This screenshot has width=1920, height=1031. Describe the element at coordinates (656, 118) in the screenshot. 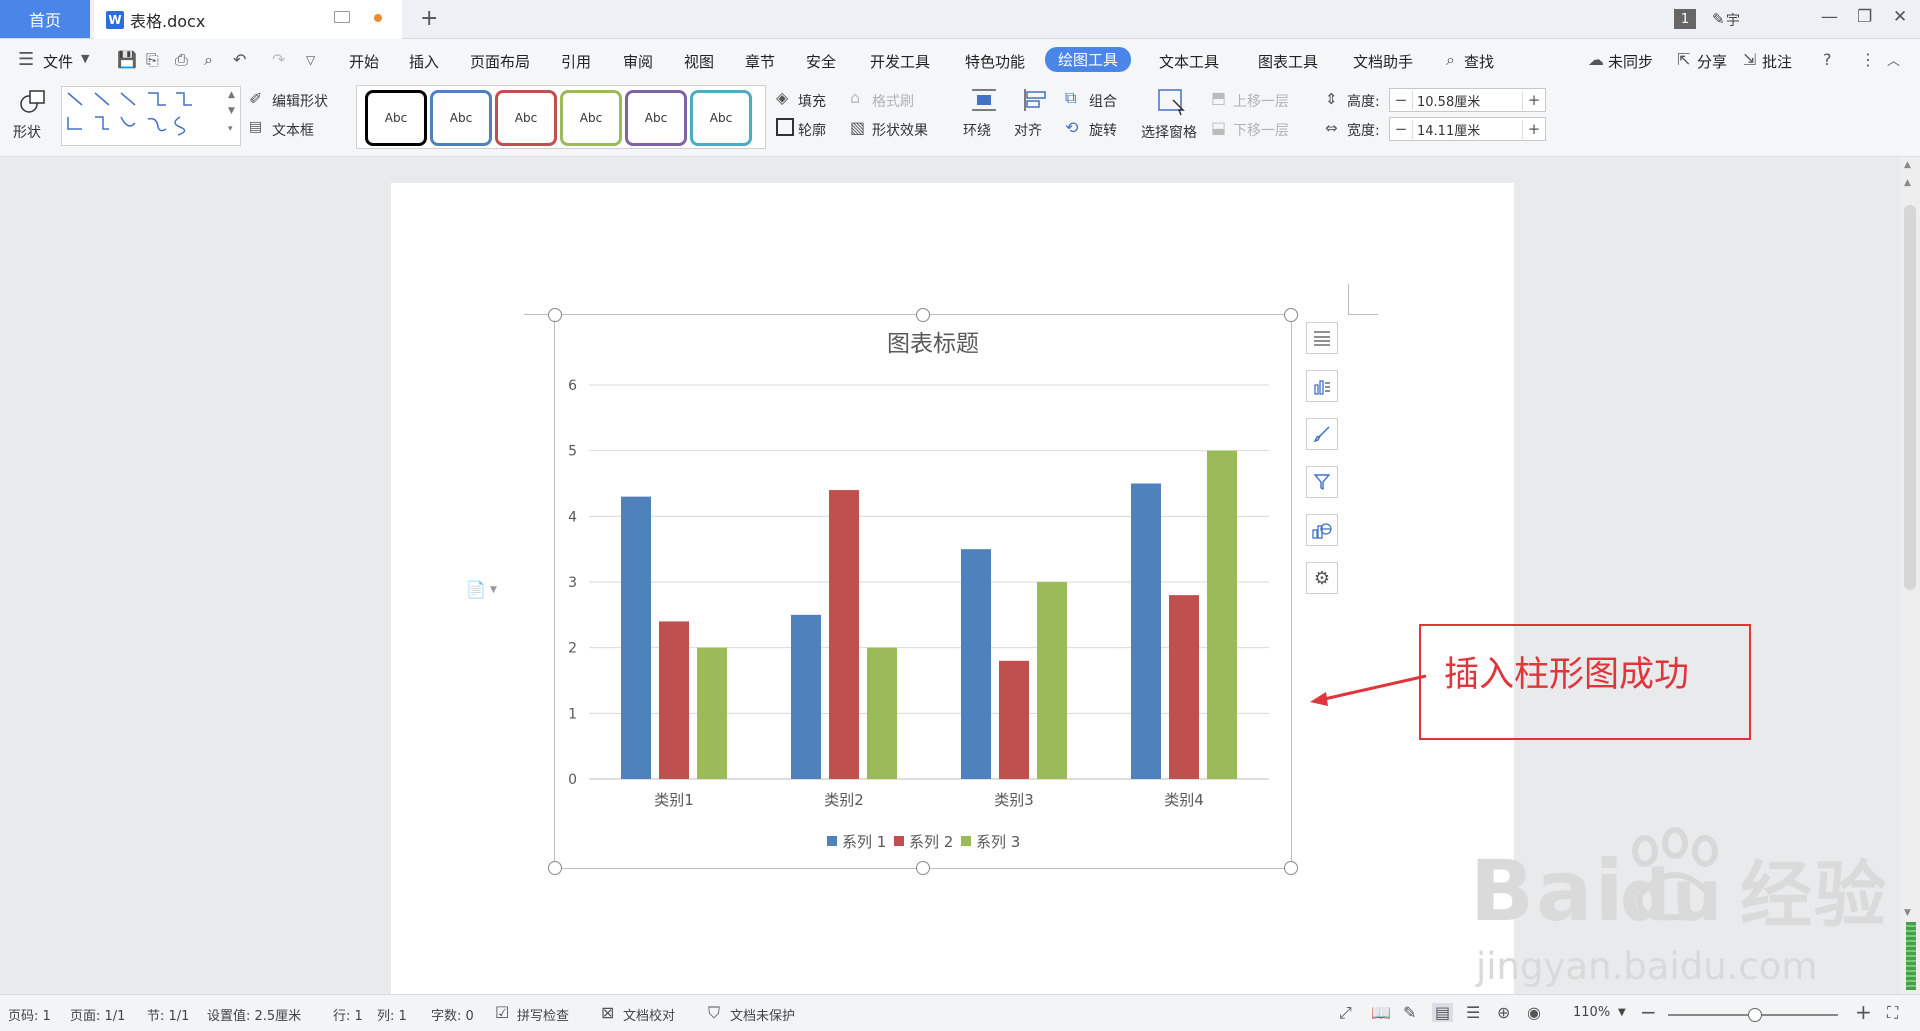

I see `style-purple: Abc` at that location.